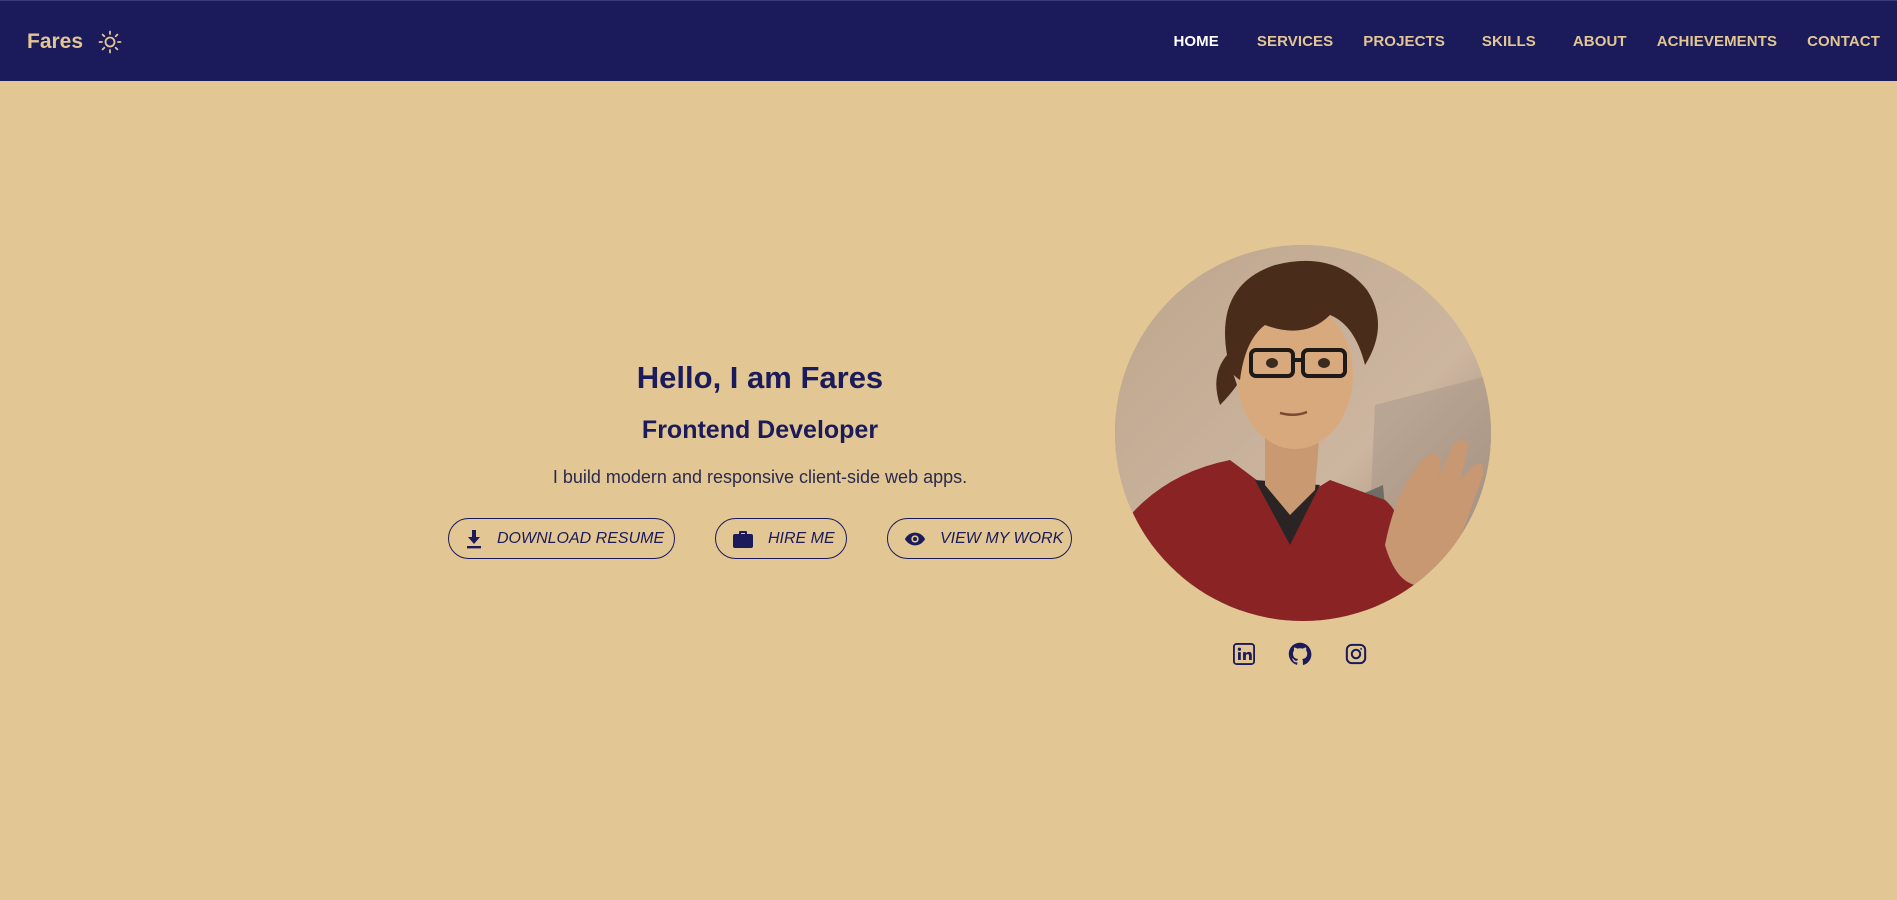 The image size is (1897, 900). Describe the element at coordinates (915, 539) in the screenshot. I see `eye-icon` at that location.